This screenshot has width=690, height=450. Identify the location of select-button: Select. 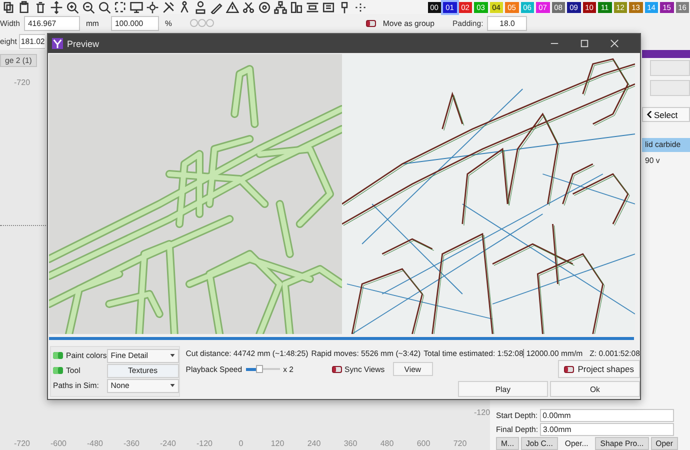
(666, 114).